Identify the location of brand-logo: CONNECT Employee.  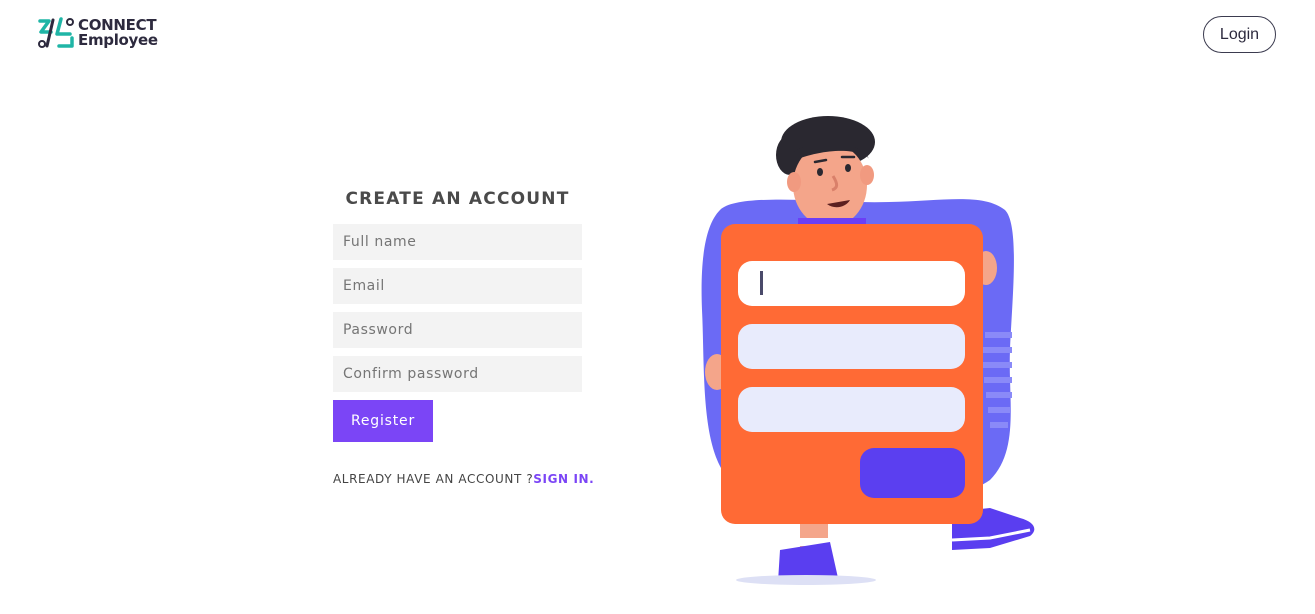
(97, 33).